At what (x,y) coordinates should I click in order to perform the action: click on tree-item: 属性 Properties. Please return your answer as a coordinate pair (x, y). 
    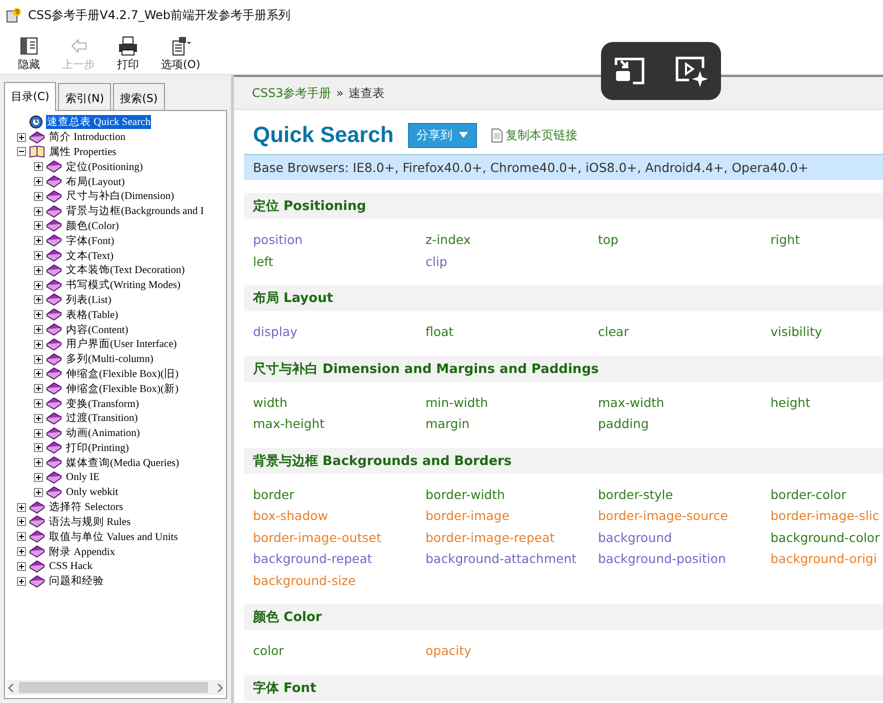
    Looking at the image, I should click on (83, 151).